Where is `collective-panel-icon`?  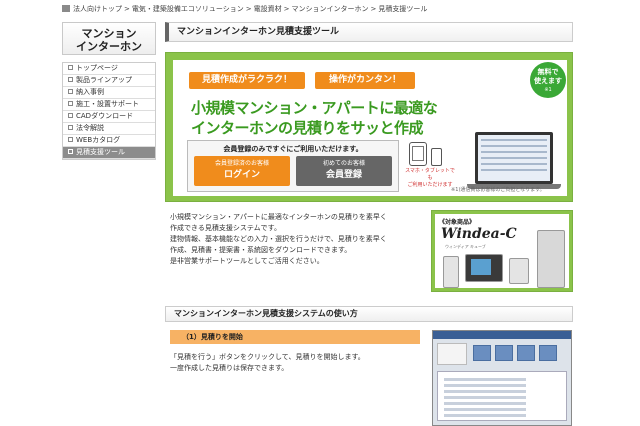 collective-panel-icon is located at coordinates (551, 259).